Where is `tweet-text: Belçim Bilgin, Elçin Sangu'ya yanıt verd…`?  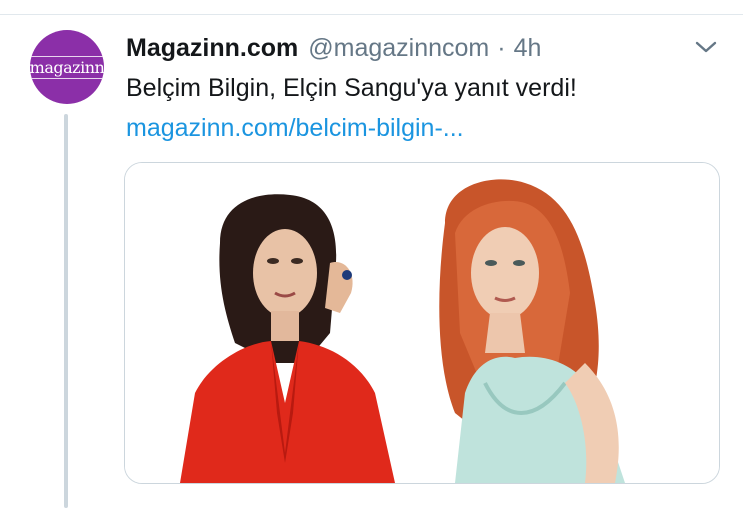 tweet-text: Belçim Bilgin, Elçin Sangu'ya yanıt verd… is located at coordinates (351, 88).